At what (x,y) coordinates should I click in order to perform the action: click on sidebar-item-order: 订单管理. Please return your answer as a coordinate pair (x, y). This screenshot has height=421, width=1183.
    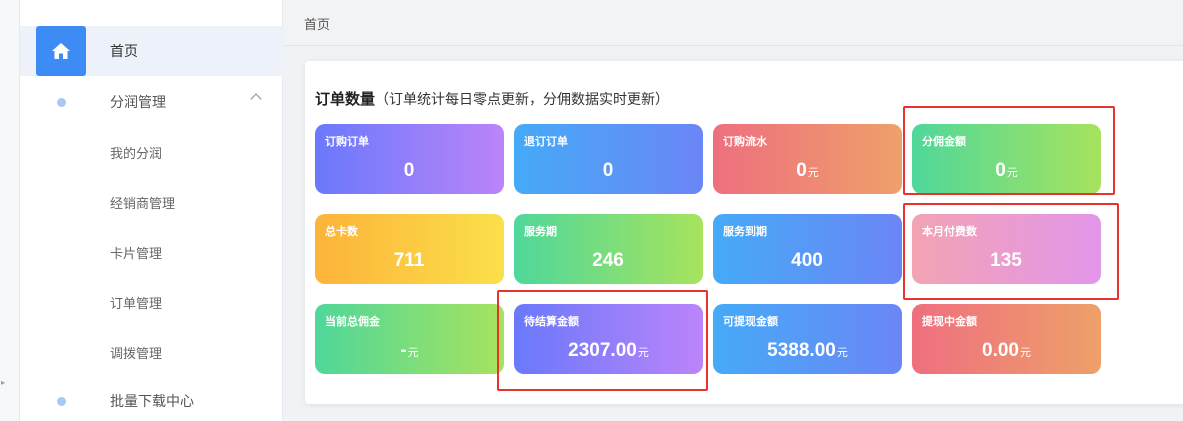
    Looking at the image, I should click on (151, 302).